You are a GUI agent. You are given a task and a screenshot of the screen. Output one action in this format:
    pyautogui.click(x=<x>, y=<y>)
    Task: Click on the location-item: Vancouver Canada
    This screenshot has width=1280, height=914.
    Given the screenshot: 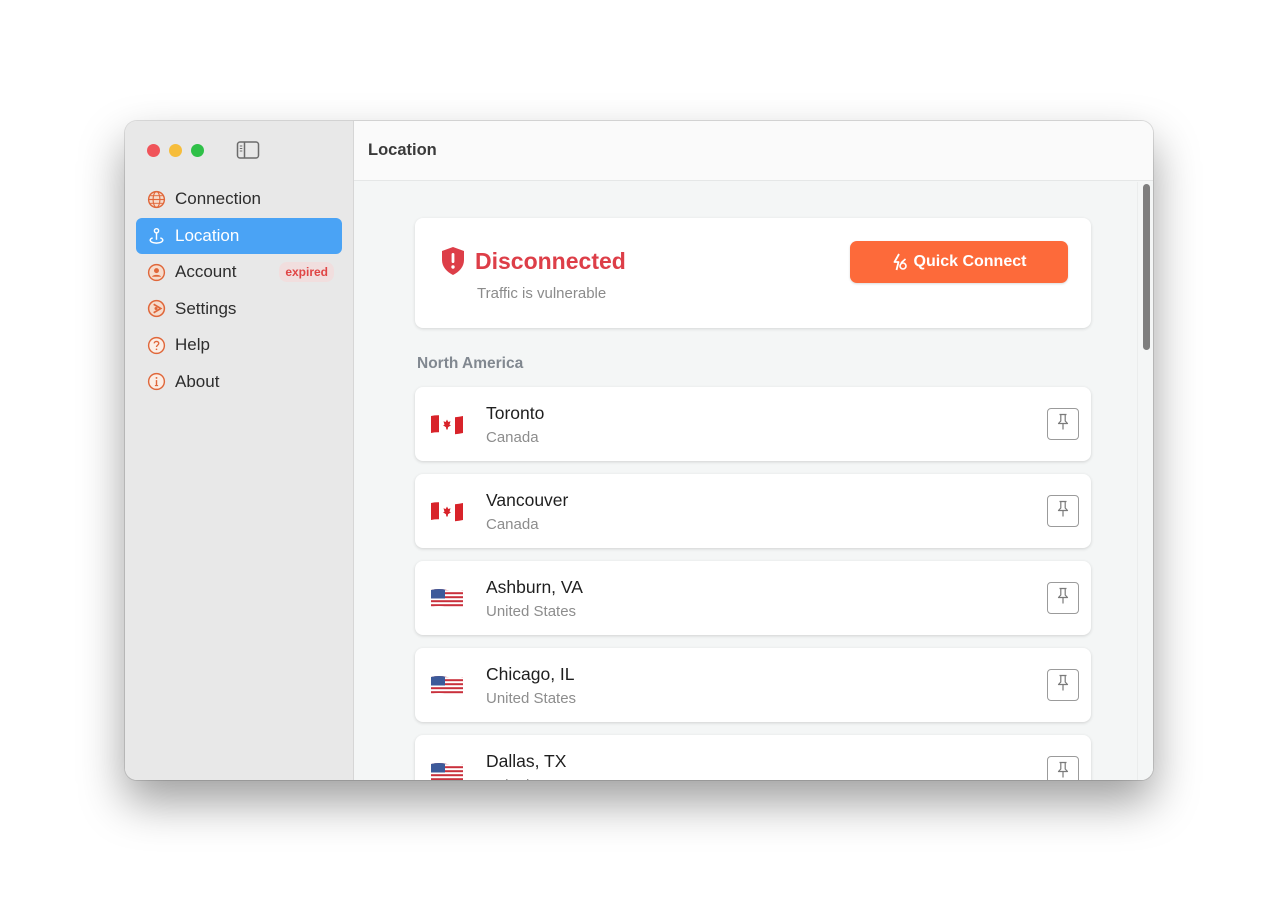 What is the action you would take?
    pyautogui.click(x=753, y=511)
    